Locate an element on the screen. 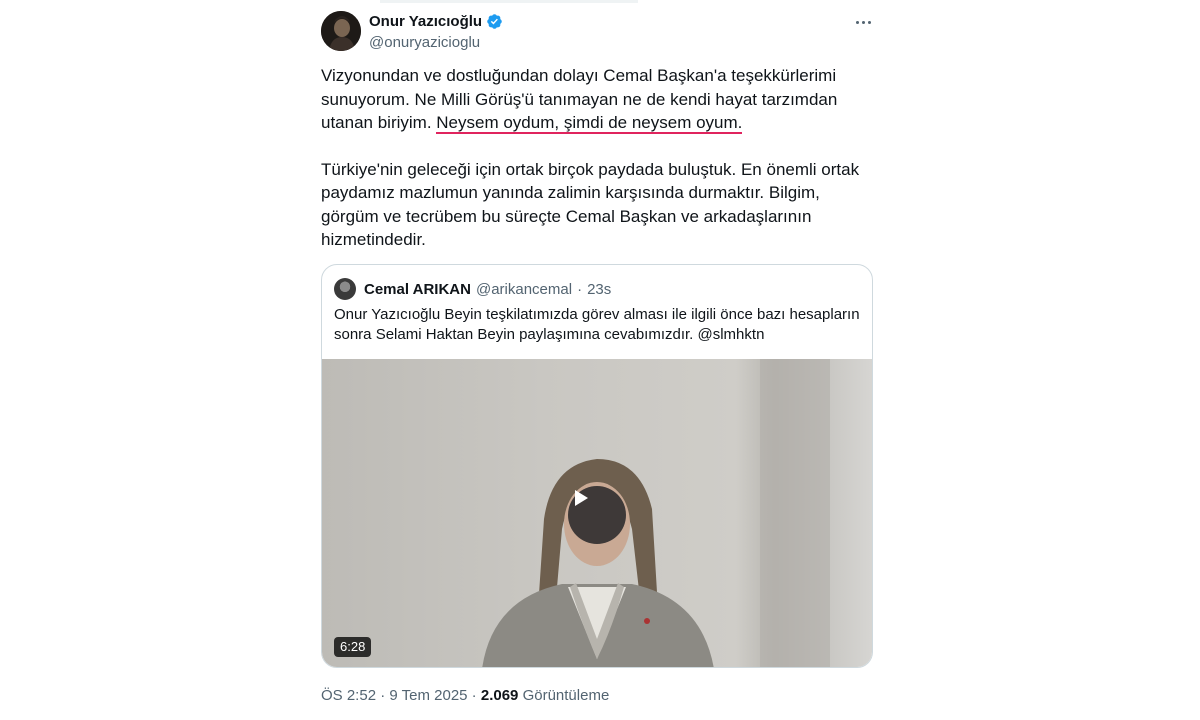 The width and height of the screenshot is (1200, 720). views-count: 2.069 is located at coordinates (499, 695).